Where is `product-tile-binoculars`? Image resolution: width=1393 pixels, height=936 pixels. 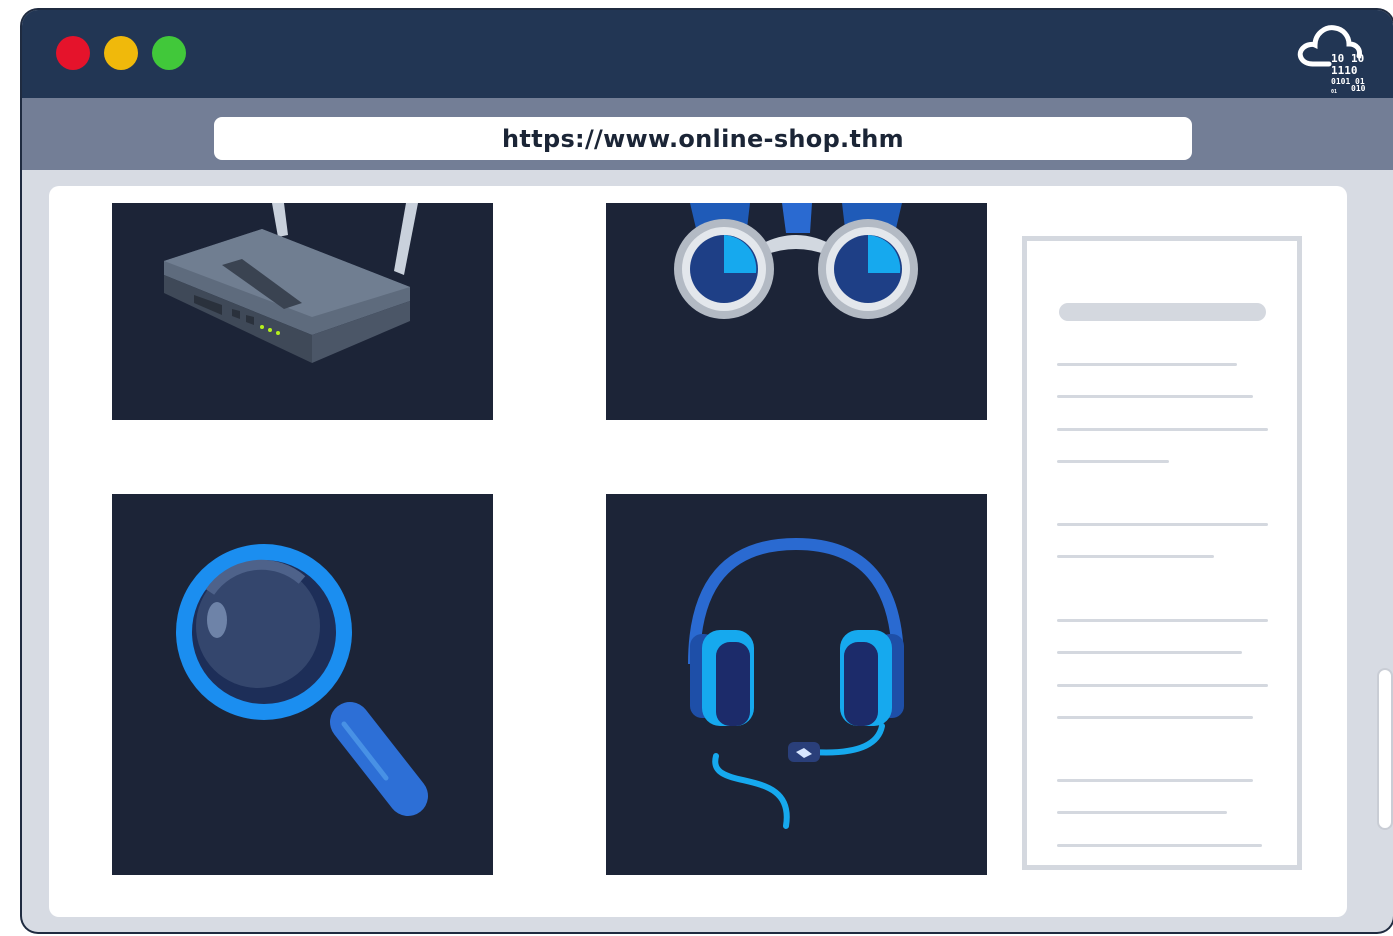
product-tile-binoculars is located at coordinates (796, 311).